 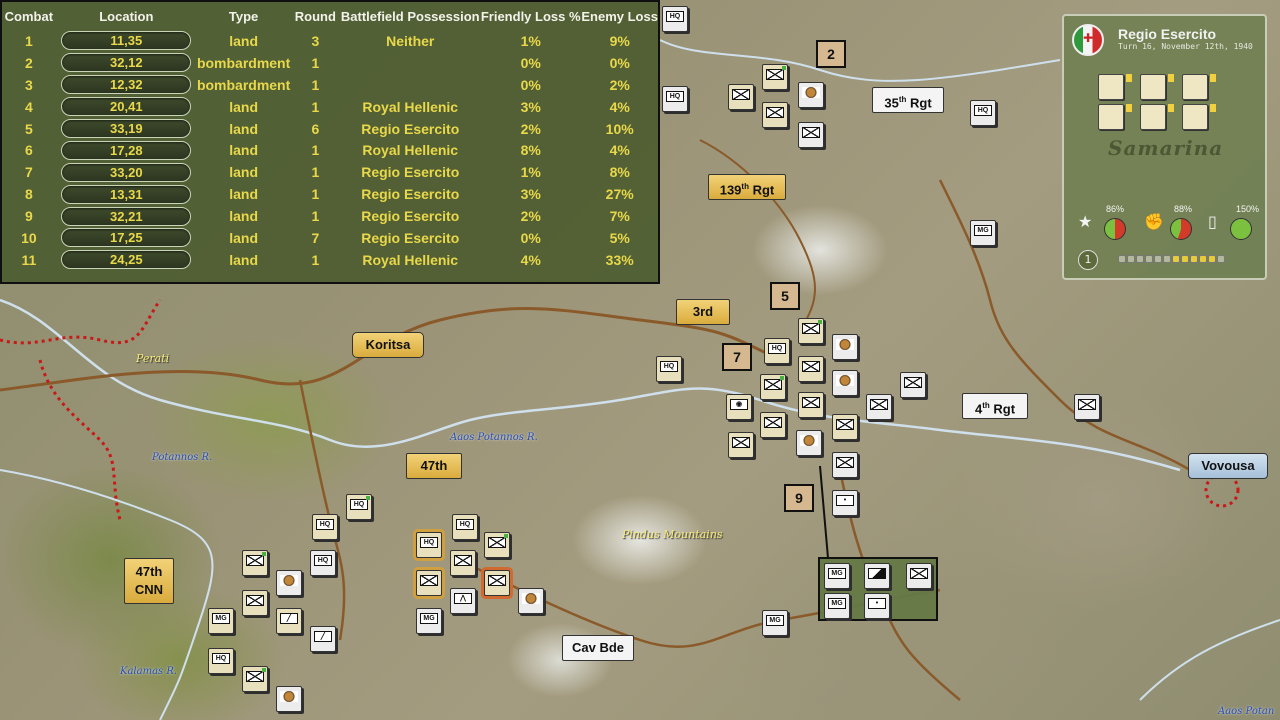 I want to click on label-3rd: 3rd, so click(x=703, y=312).